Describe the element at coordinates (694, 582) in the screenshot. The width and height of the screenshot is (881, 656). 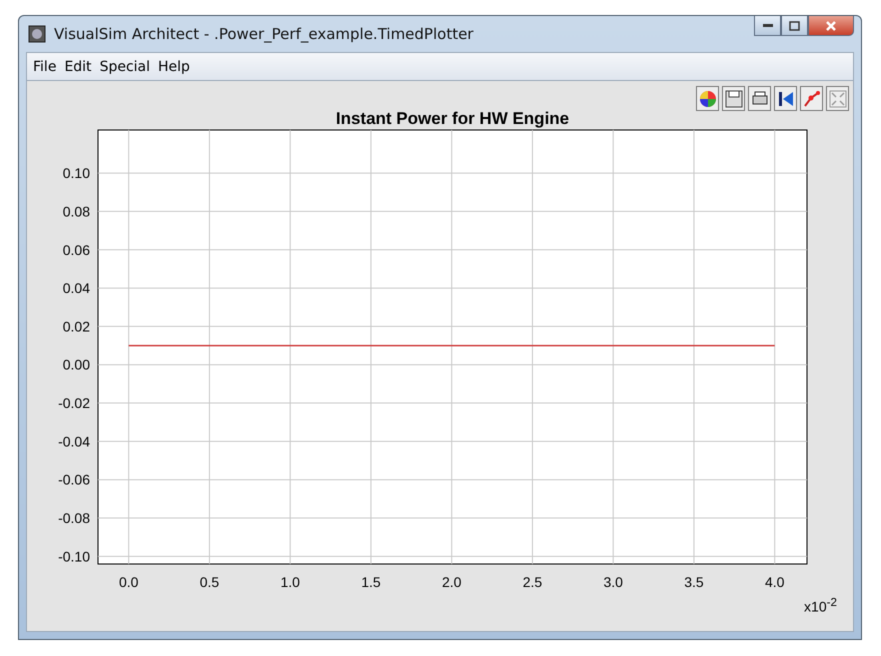
I see `x-tick-label: 3.5` at that location.